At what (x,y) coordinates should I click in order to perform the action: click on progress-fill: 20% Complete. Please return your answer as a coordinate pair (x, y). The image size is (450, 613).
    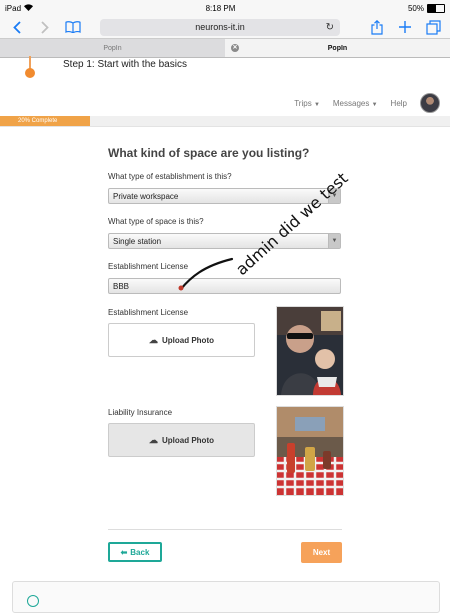
    Looking at the image, I should click on (45, 121).